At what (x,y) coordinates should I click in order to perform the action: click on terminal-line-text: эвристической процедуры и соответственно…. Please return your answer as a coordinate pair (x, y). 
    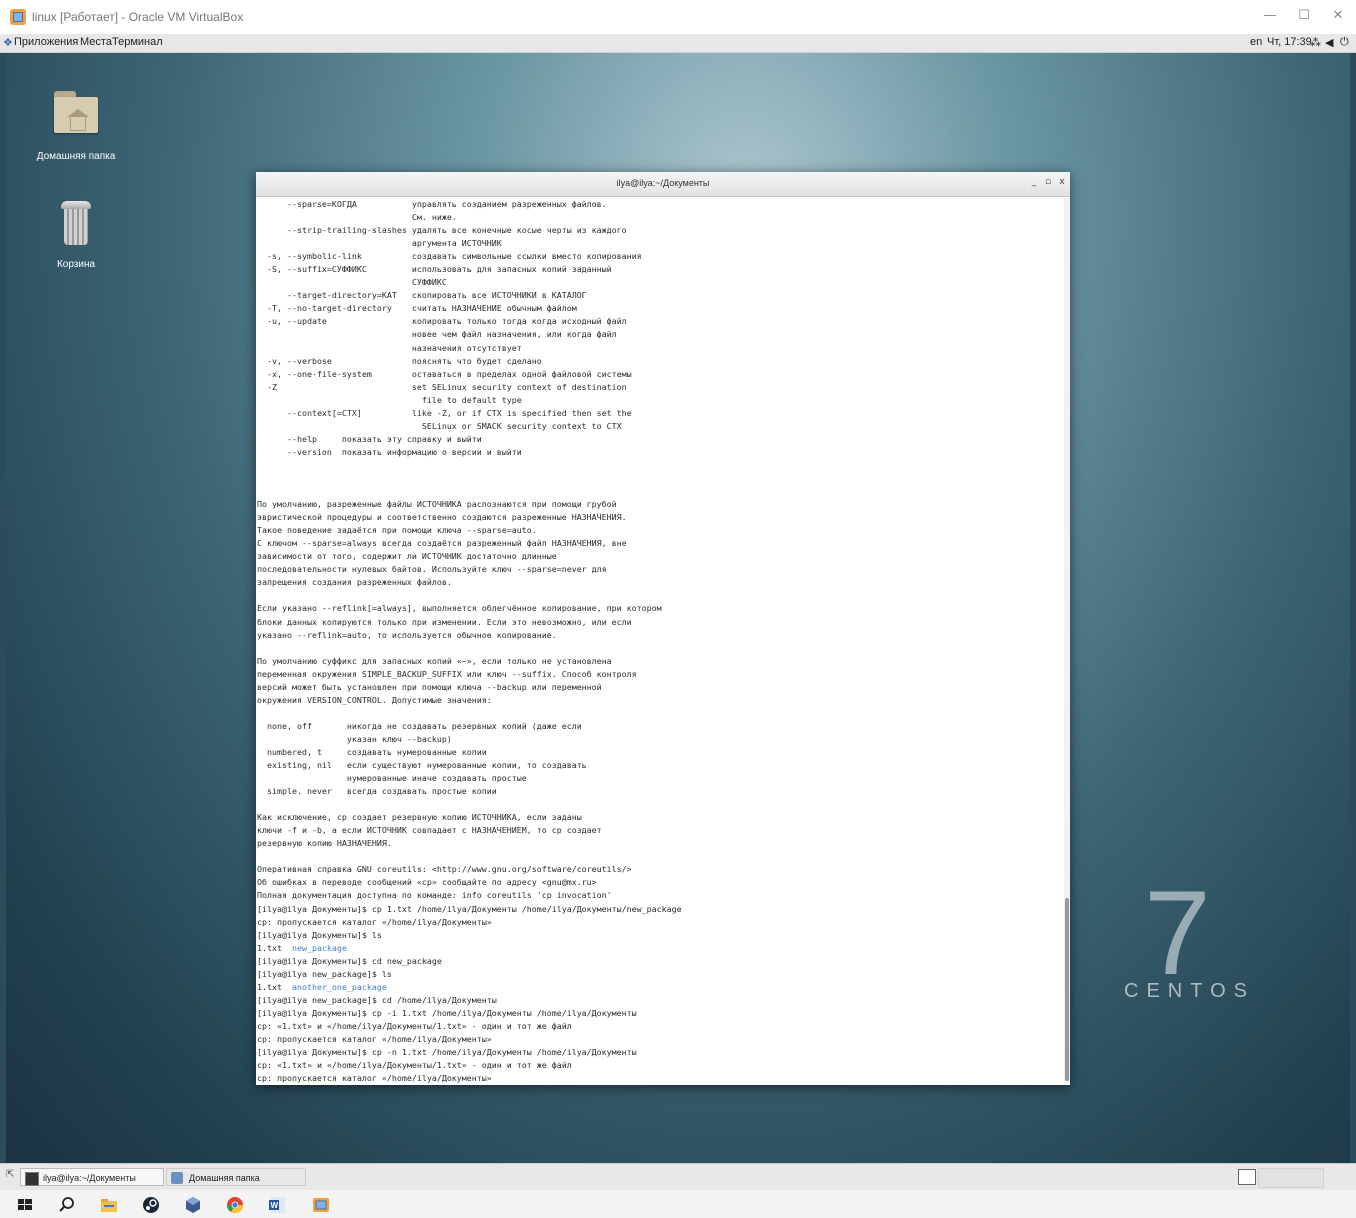
    Looking at the image, I should click on (442, 517).